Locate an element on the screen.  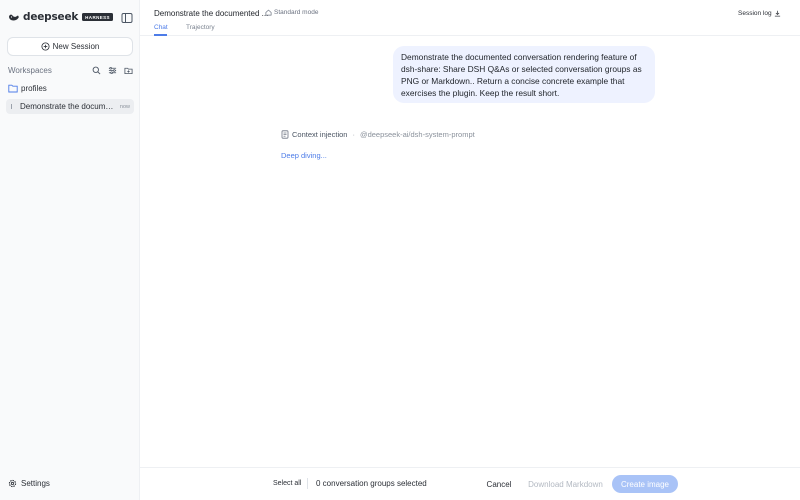
select-all-button: Select all is located at coordinates (287, 483).